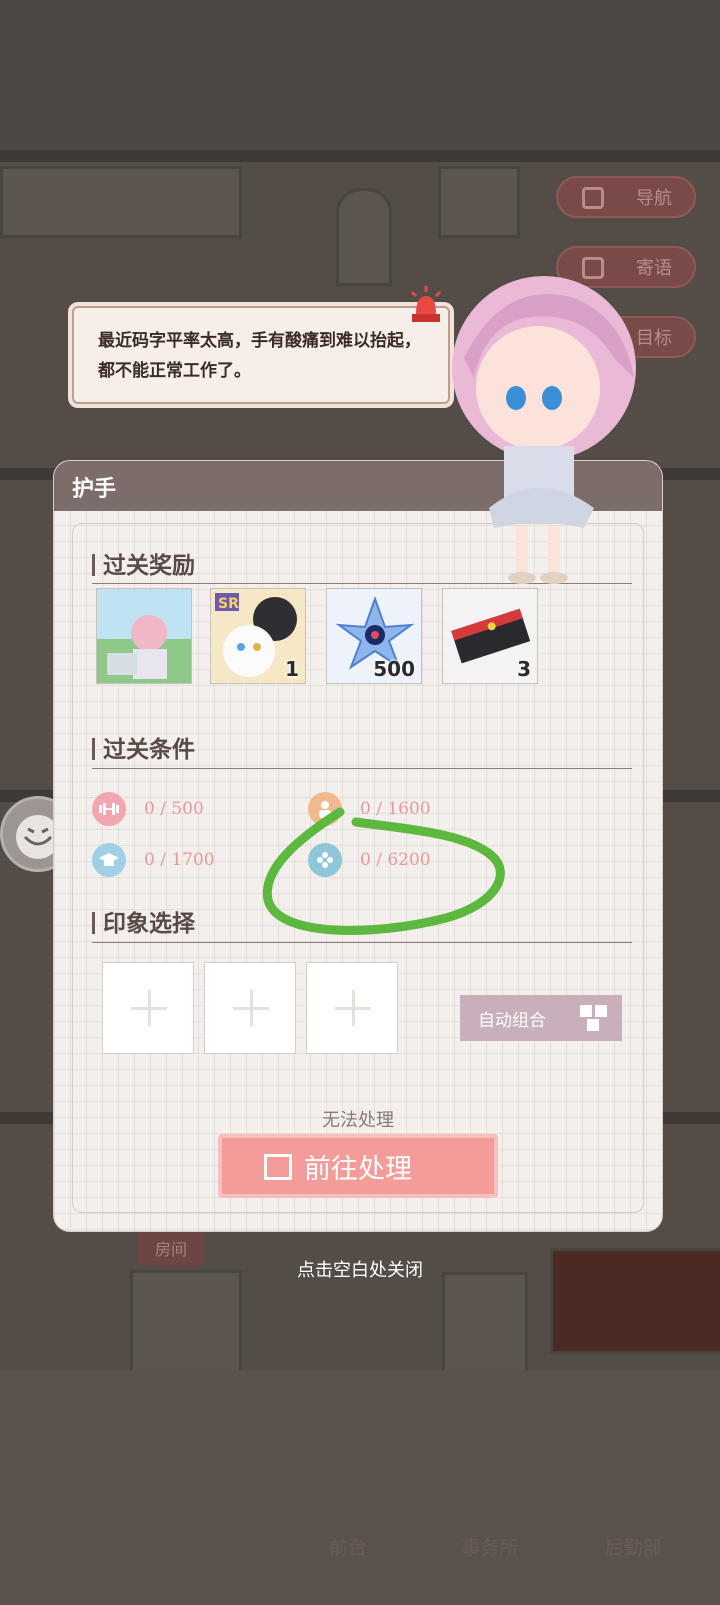  I want to click on navigation-label: 导航, so click(654, 198).